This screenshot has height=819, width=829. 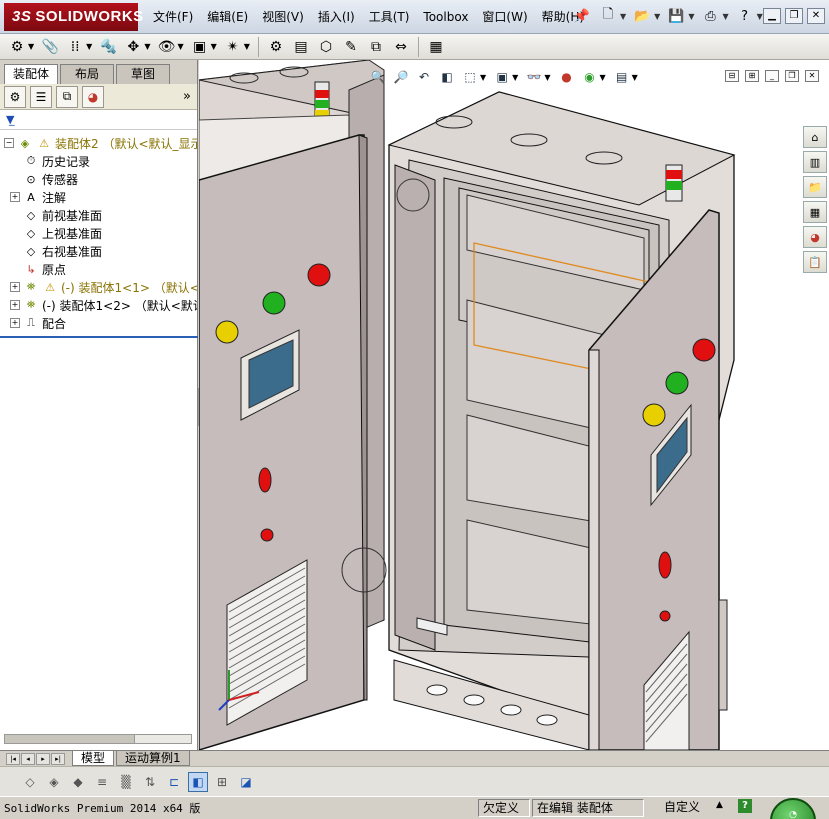 What do you see at coordinates (227, 17) in the screenshot?
I see `menu-item: 编辑(E)` at bounding box center [227, 17].